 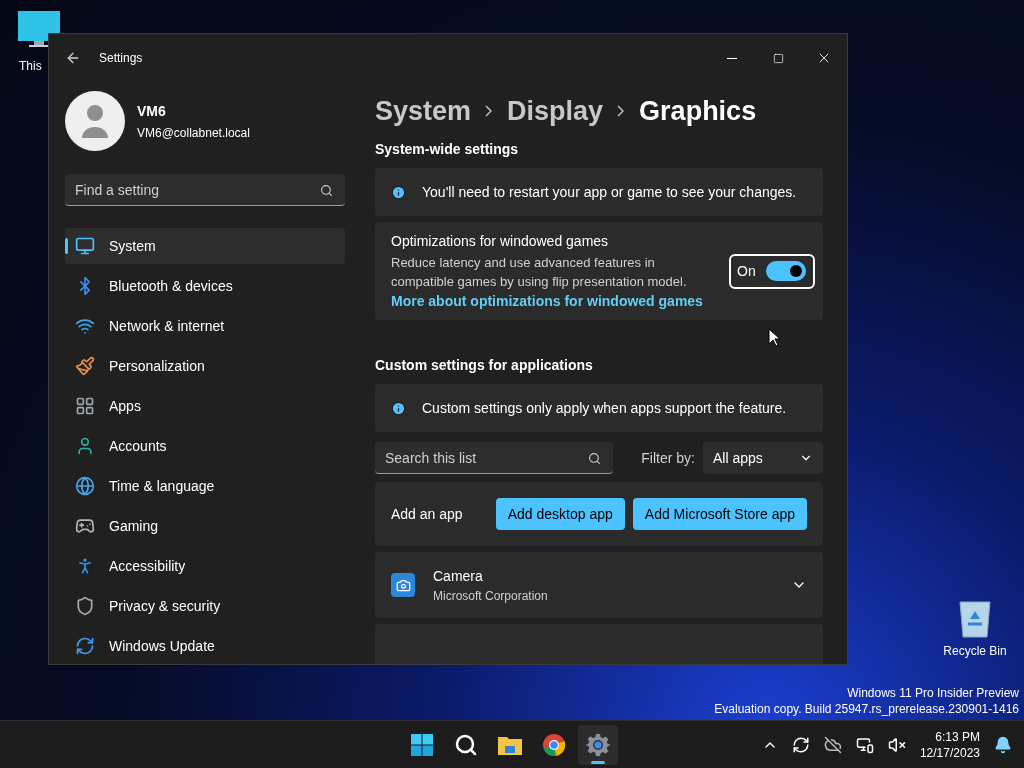 What do you see at coordinates (205, 366) in the screenshot?
I see `nav-item: Personalization` at bounding box center [205, 366].